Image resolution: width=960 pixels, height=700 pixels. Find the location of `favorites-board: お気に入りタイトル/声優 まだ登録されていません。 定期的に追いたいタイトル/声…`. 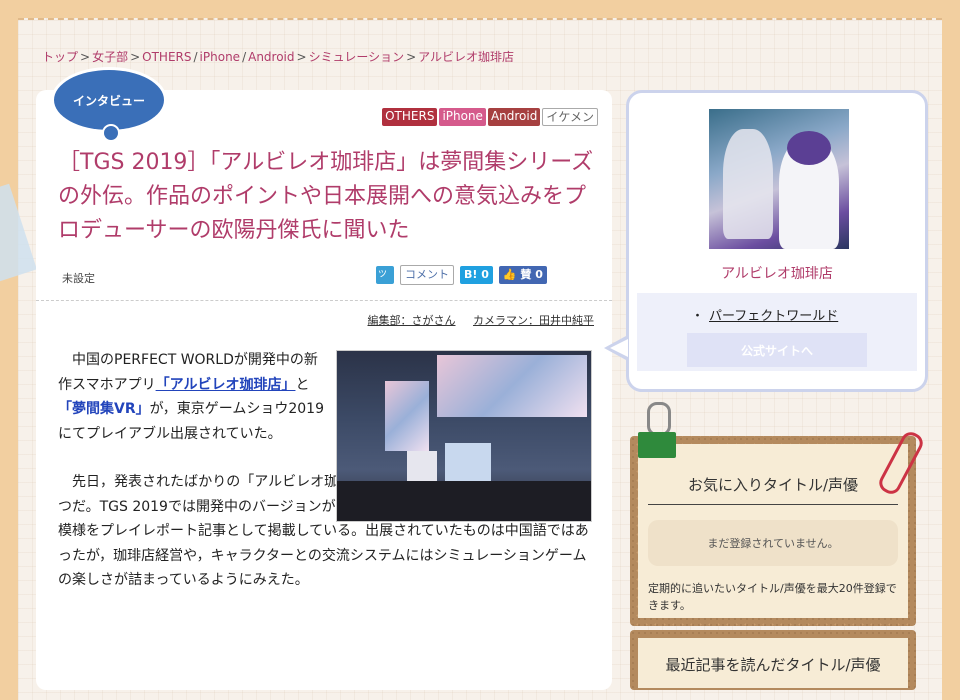

favorites-board: お気に入りタイトル/声優 まだ登録されていません。 定期的に追いたいタイトル/声… is located at coordinates (773, 531).